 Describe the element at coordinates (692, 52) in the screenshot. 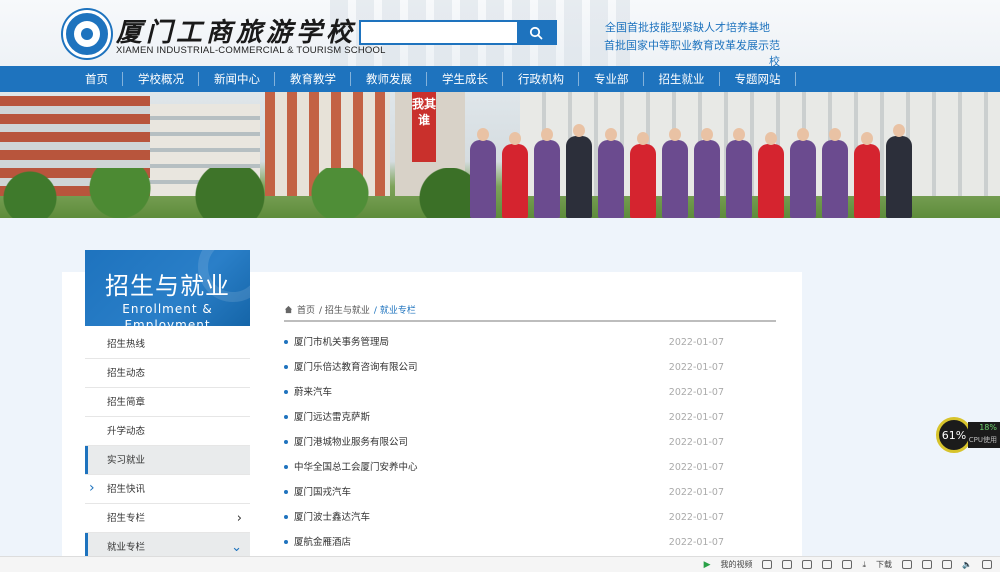

I see `slogan-line2: 首批国家中等职业教育改革发展示范校` at that location.